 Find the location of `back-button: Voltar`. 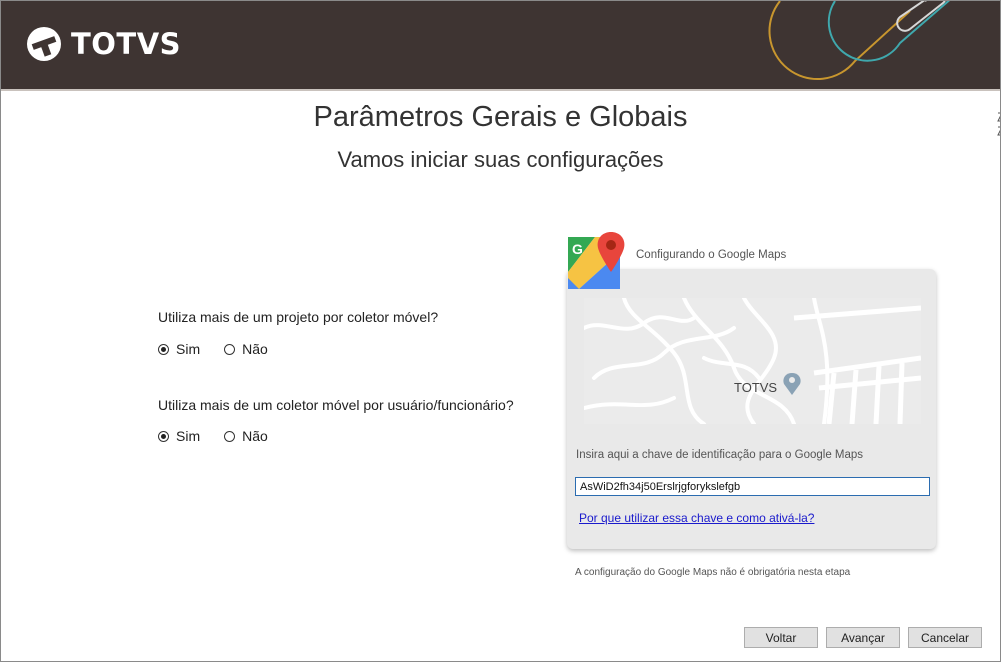

back-button: Voltar is located at coordinates (781, 637).